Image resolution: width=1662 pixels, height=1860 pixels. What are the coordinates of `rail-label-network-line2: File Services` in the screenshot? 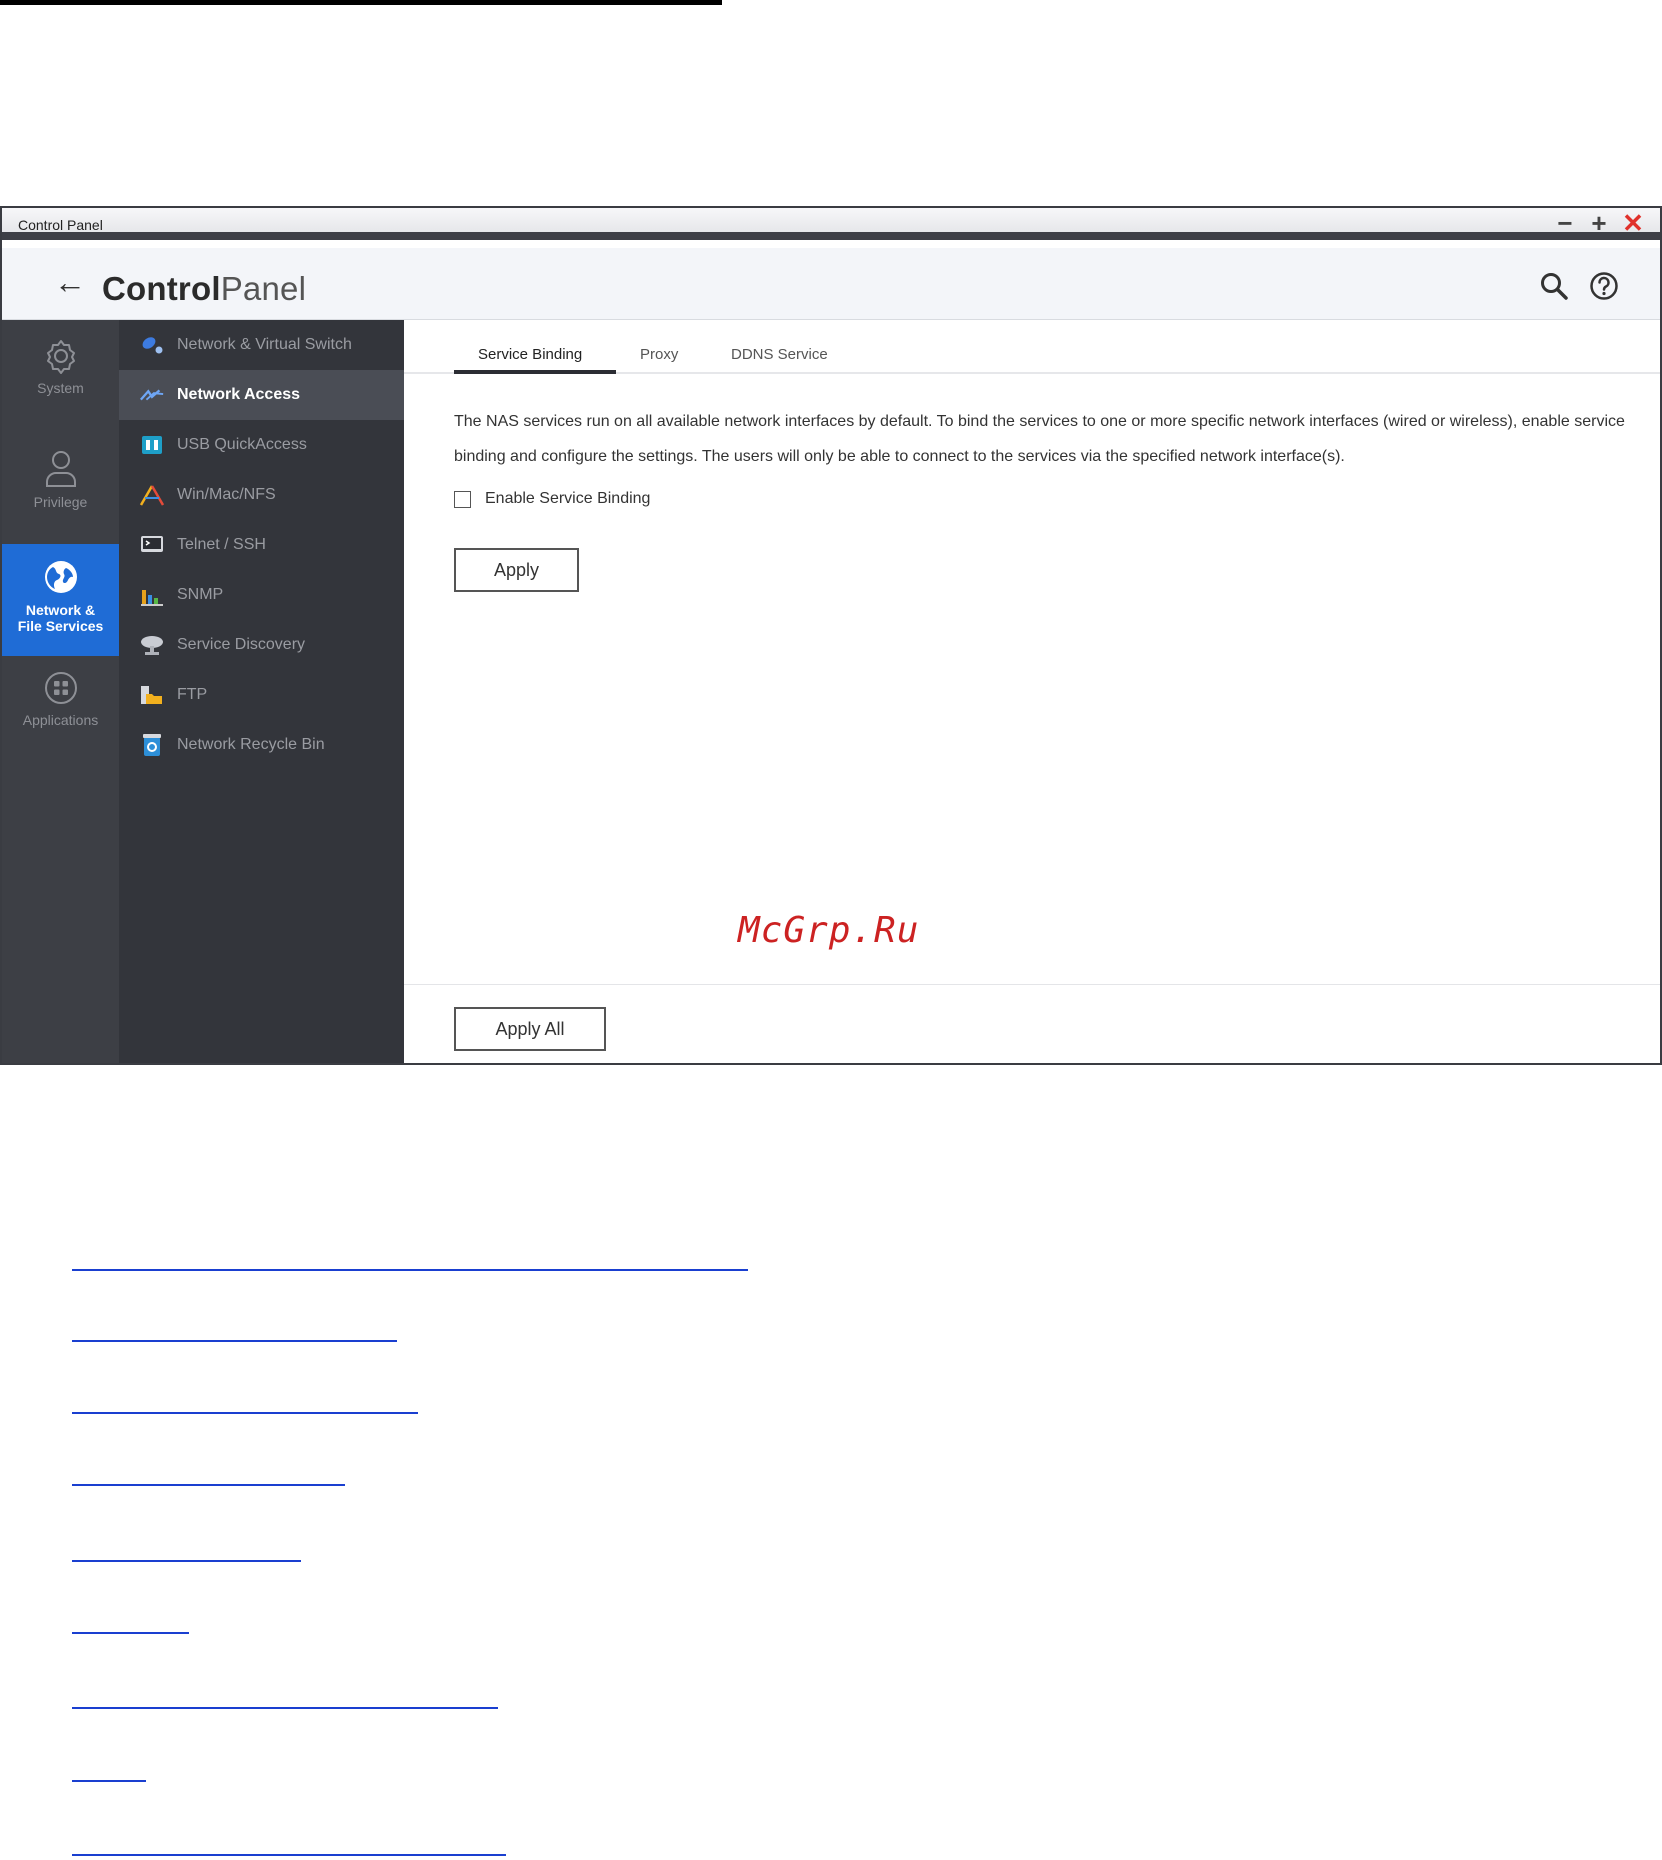 It's located at (60, 626).